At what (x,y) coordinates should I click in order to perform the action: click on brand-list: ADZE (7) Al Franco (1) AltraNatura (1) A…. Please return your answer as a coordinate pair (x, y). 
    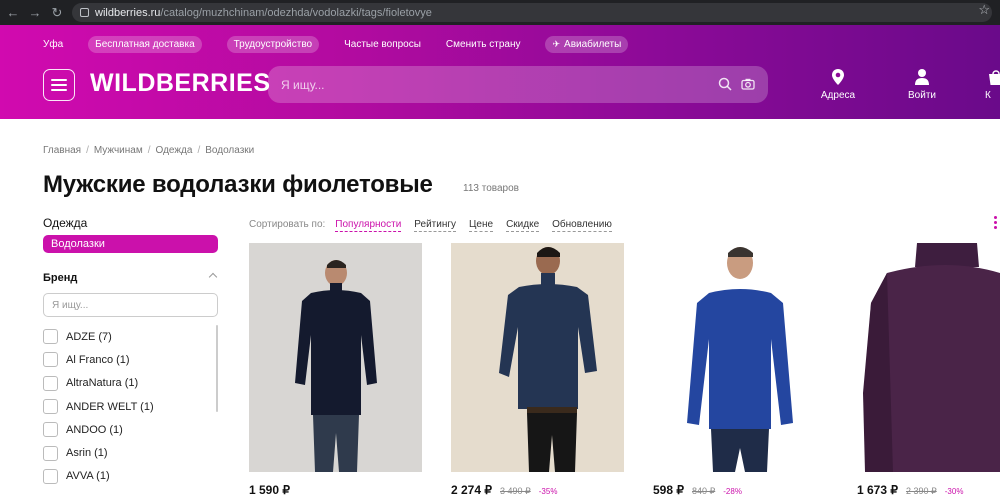
    Looking at the image, I should click on (125, 406).